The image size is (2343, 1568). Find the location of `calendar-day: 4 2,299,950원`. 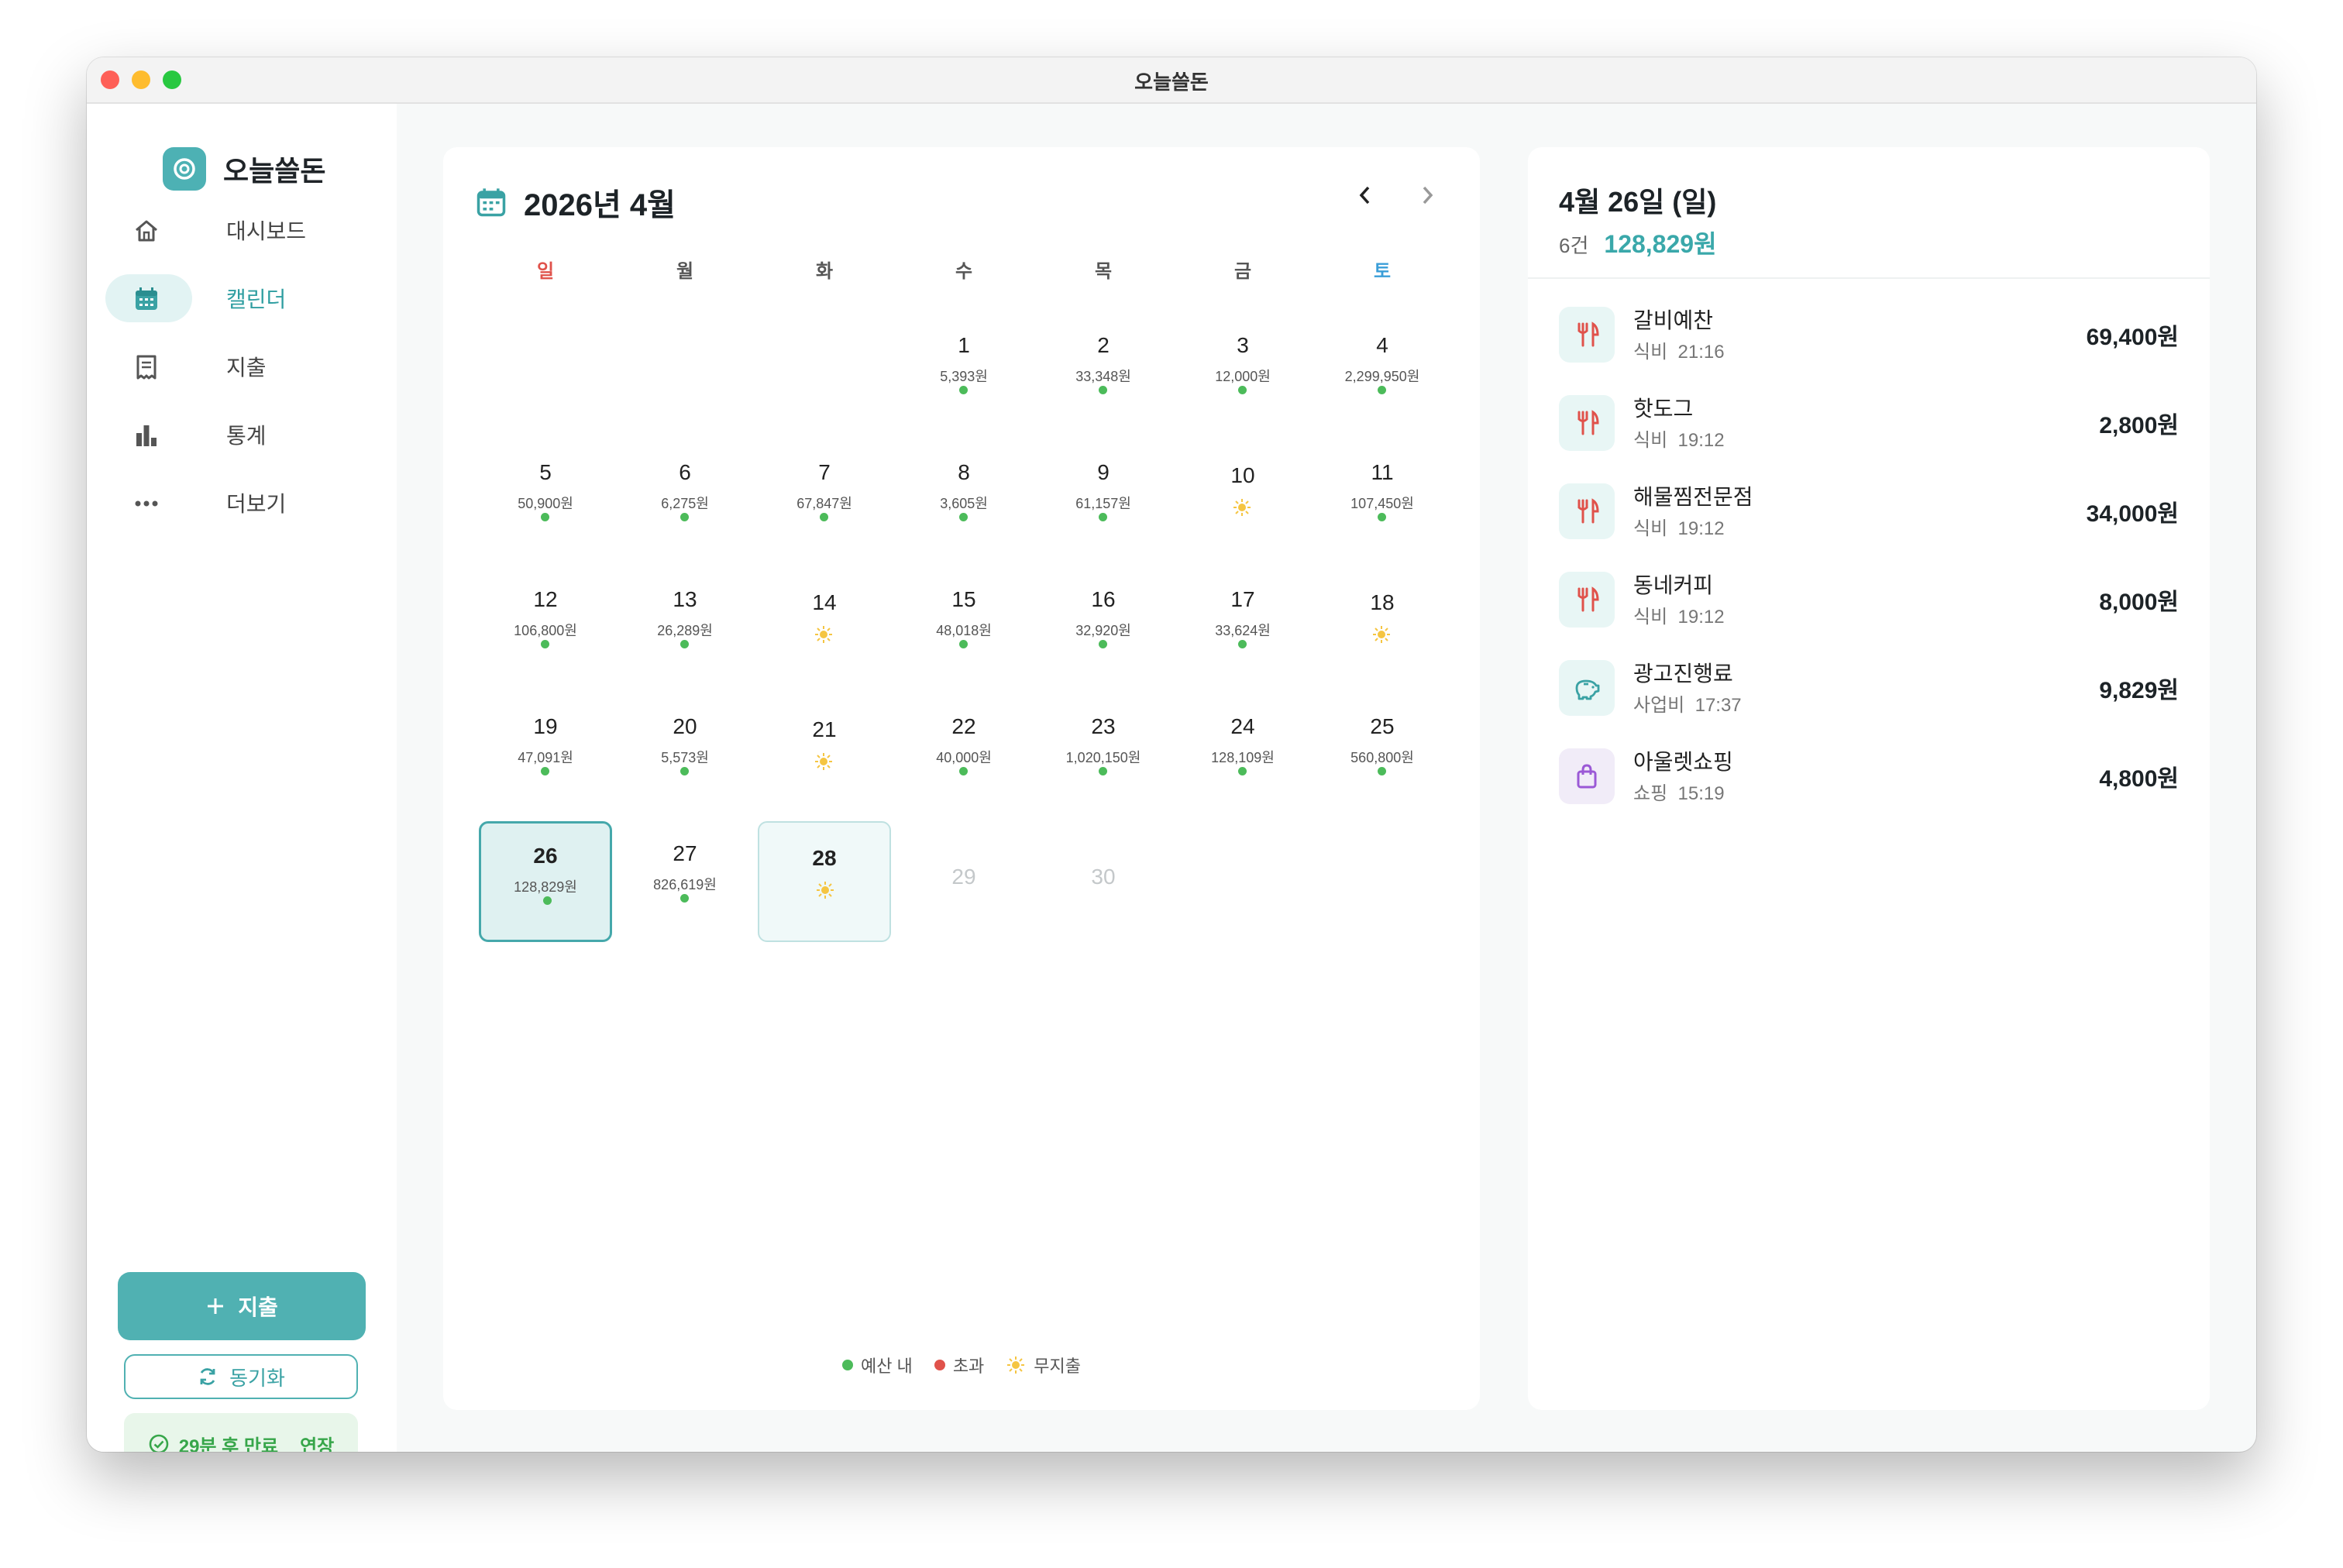

calendar-day: 4 2,299,950원 is located at coordinates (1382, 373).